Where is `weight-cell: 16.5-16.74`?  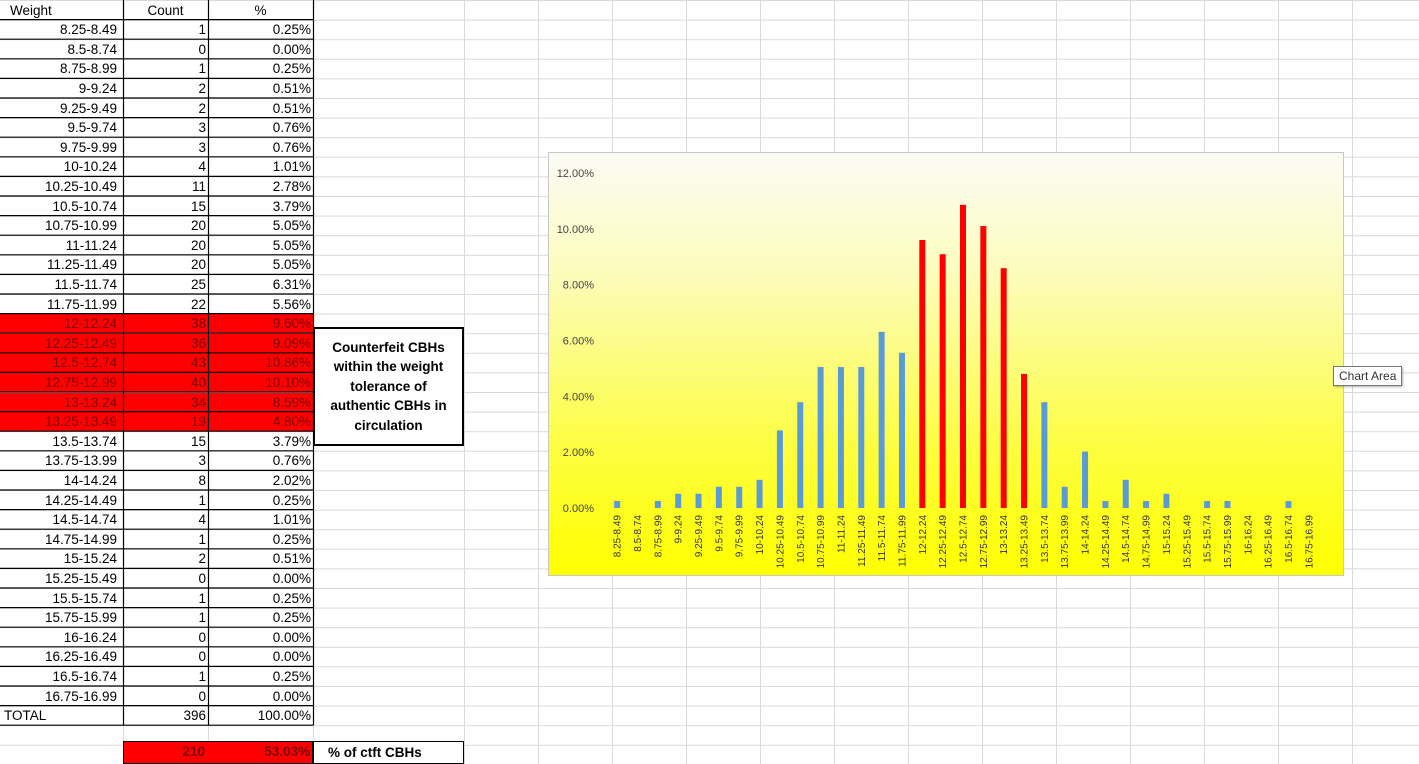 weight-cell: 16.5-16.74 is located at coordinates (61, 676).